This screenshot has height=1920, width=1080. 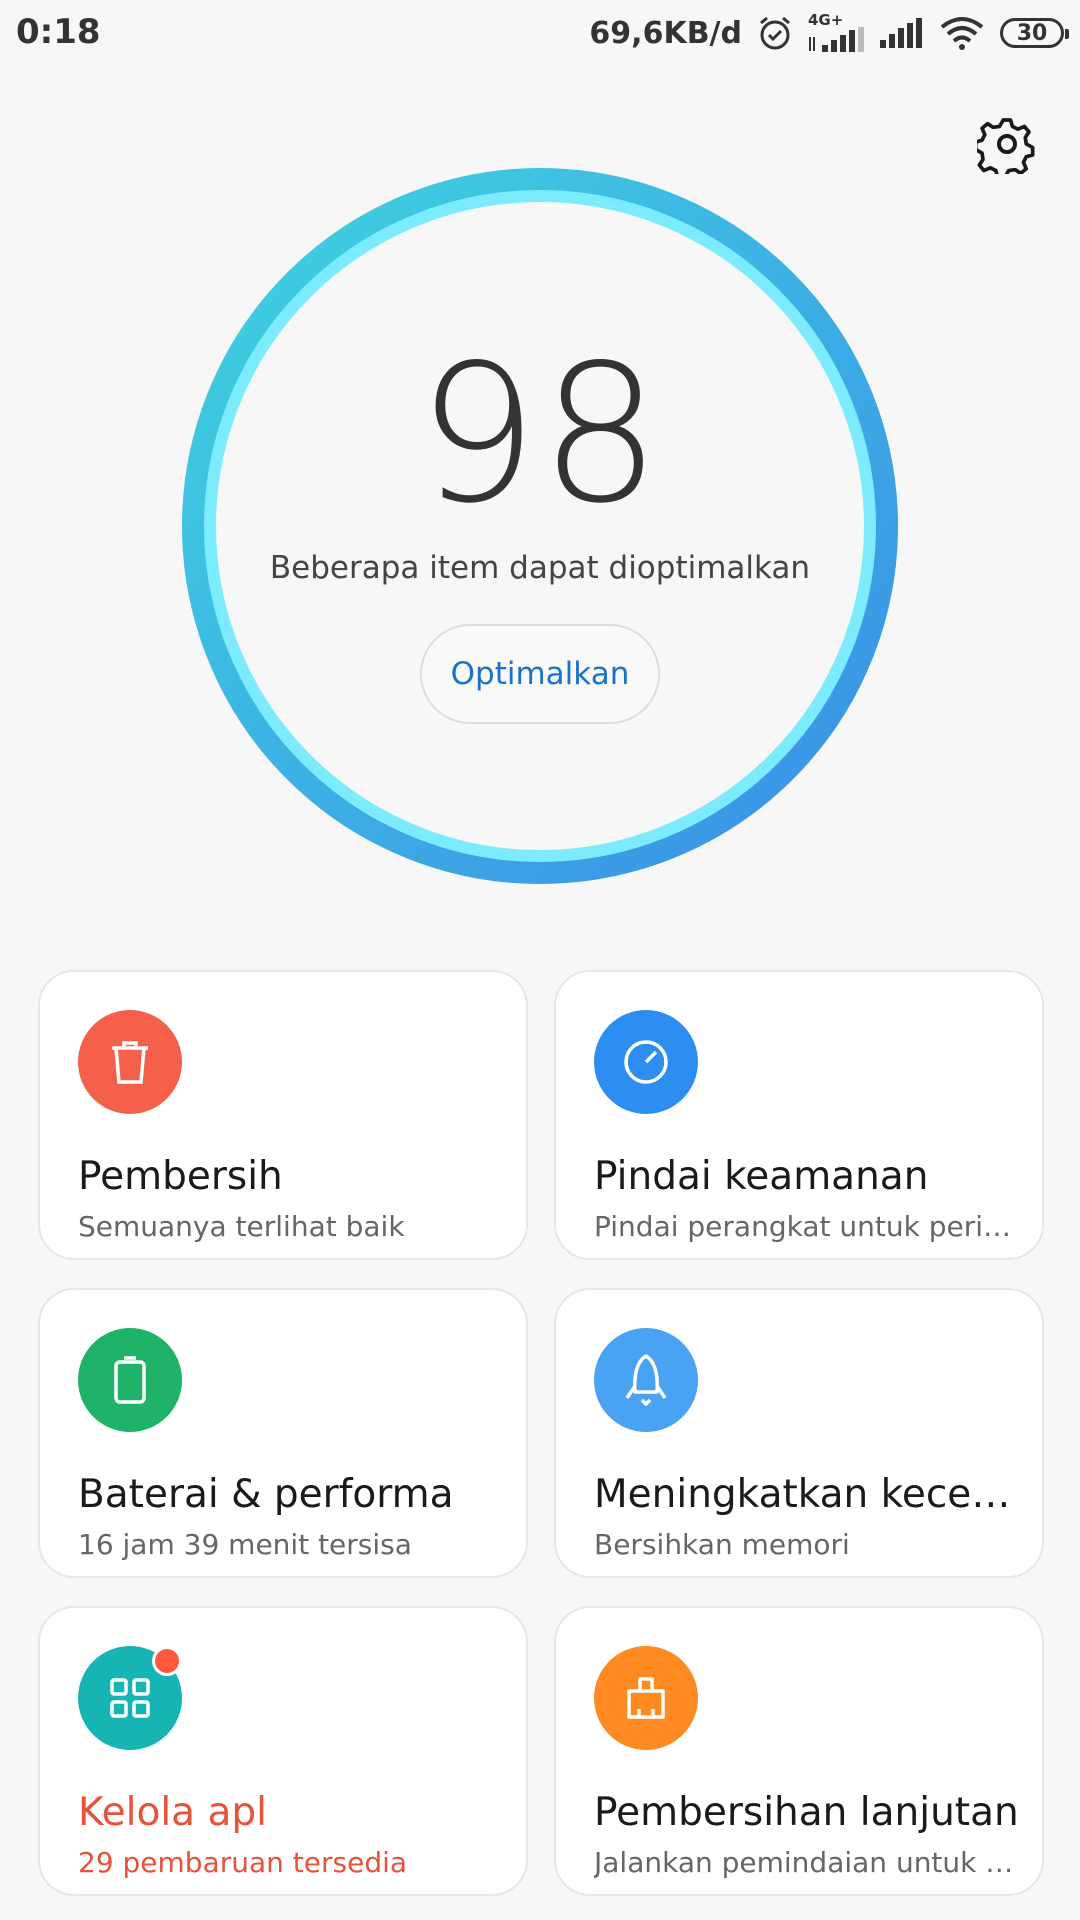 I want to click on cell-4g-icon: 4G+, so click(x=837, y=32).